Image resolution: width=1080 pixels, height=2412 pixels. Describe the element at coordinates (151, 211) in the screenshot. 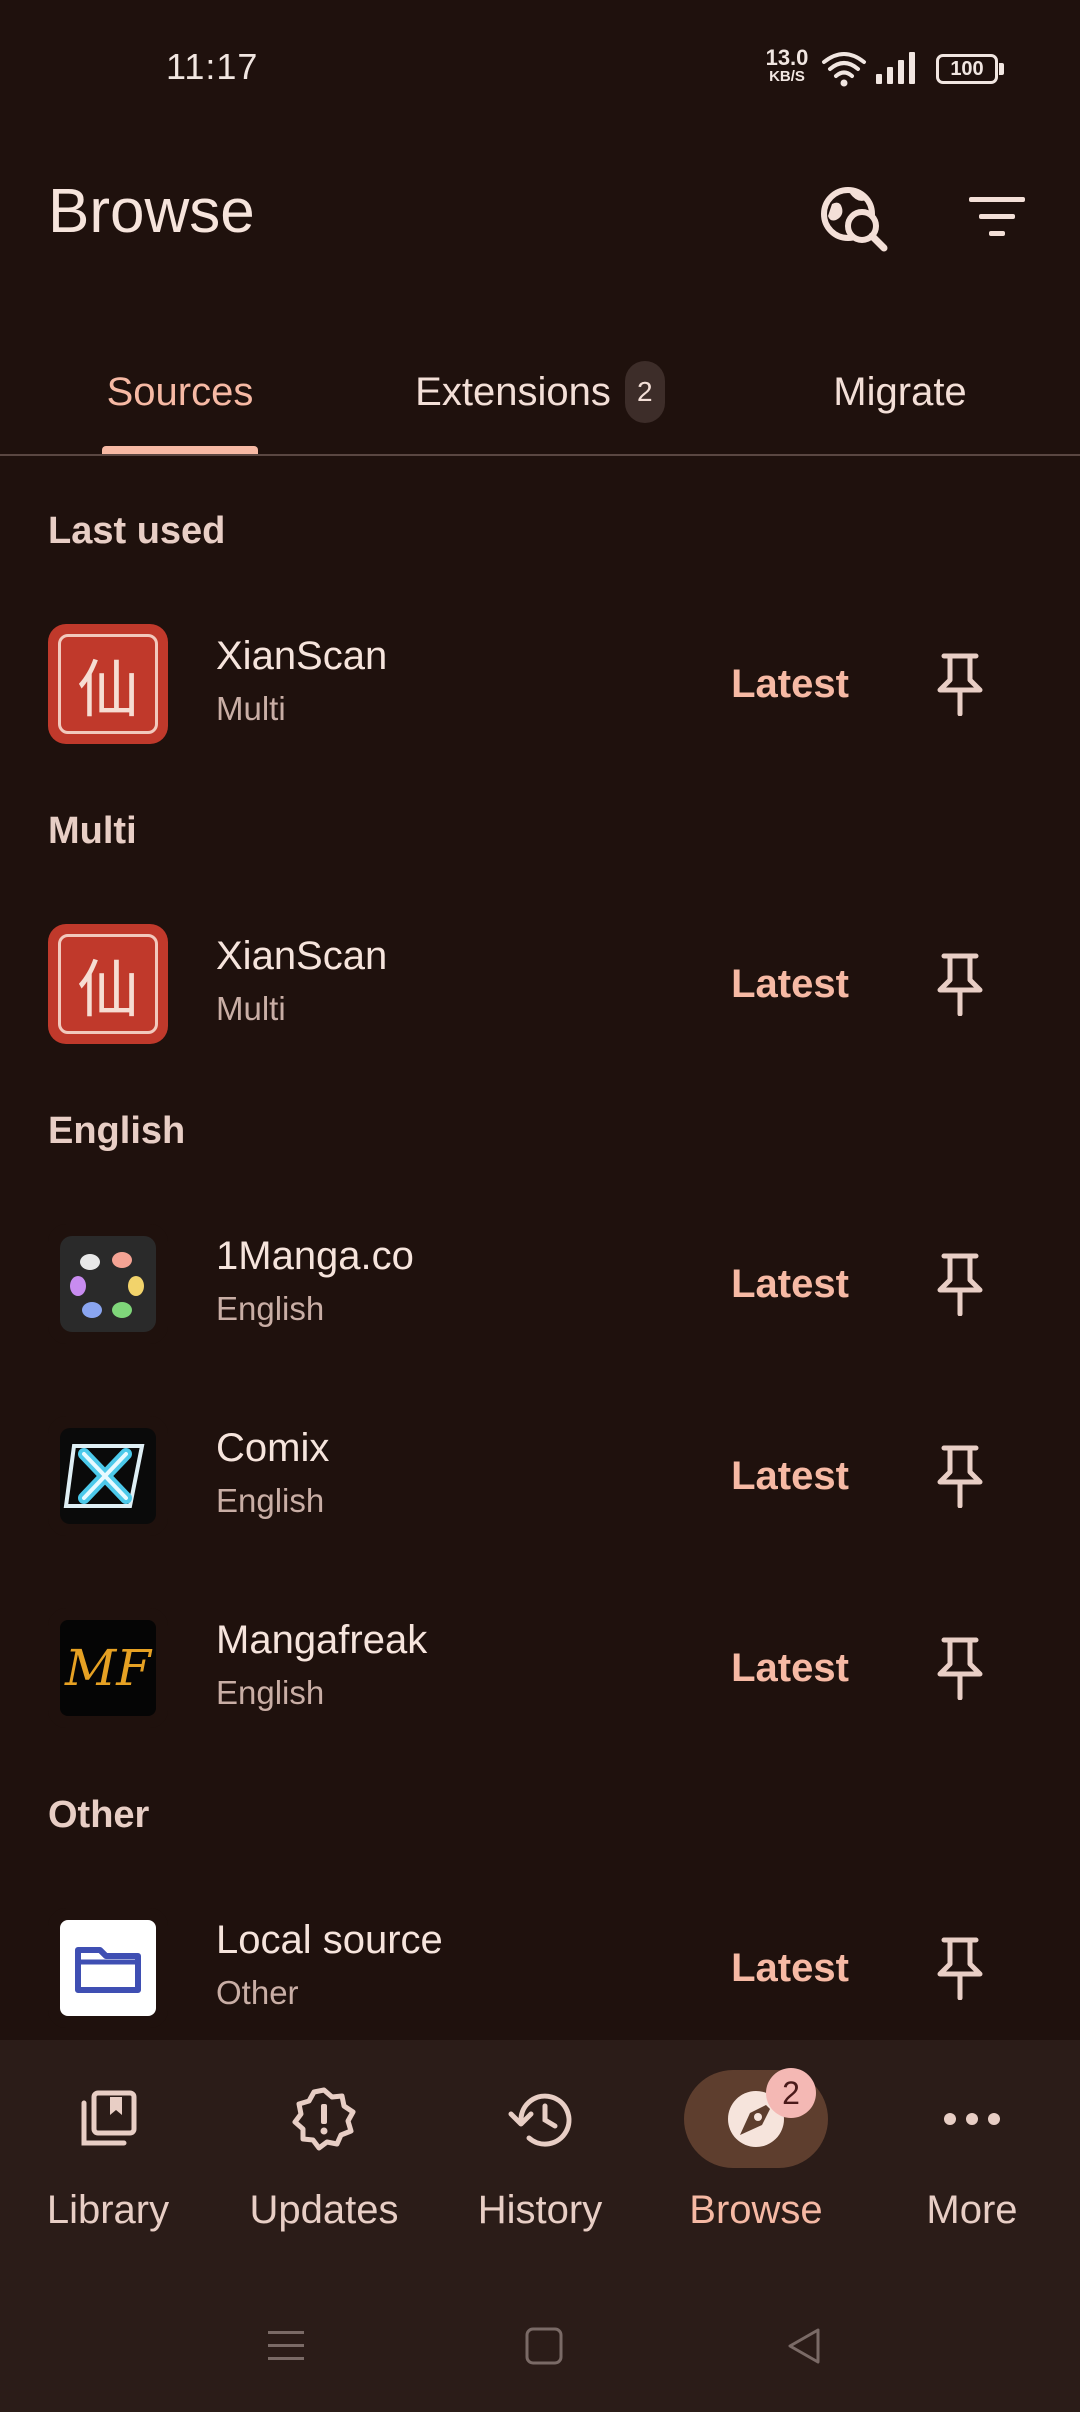

I see `page-title: Browse` at that location.